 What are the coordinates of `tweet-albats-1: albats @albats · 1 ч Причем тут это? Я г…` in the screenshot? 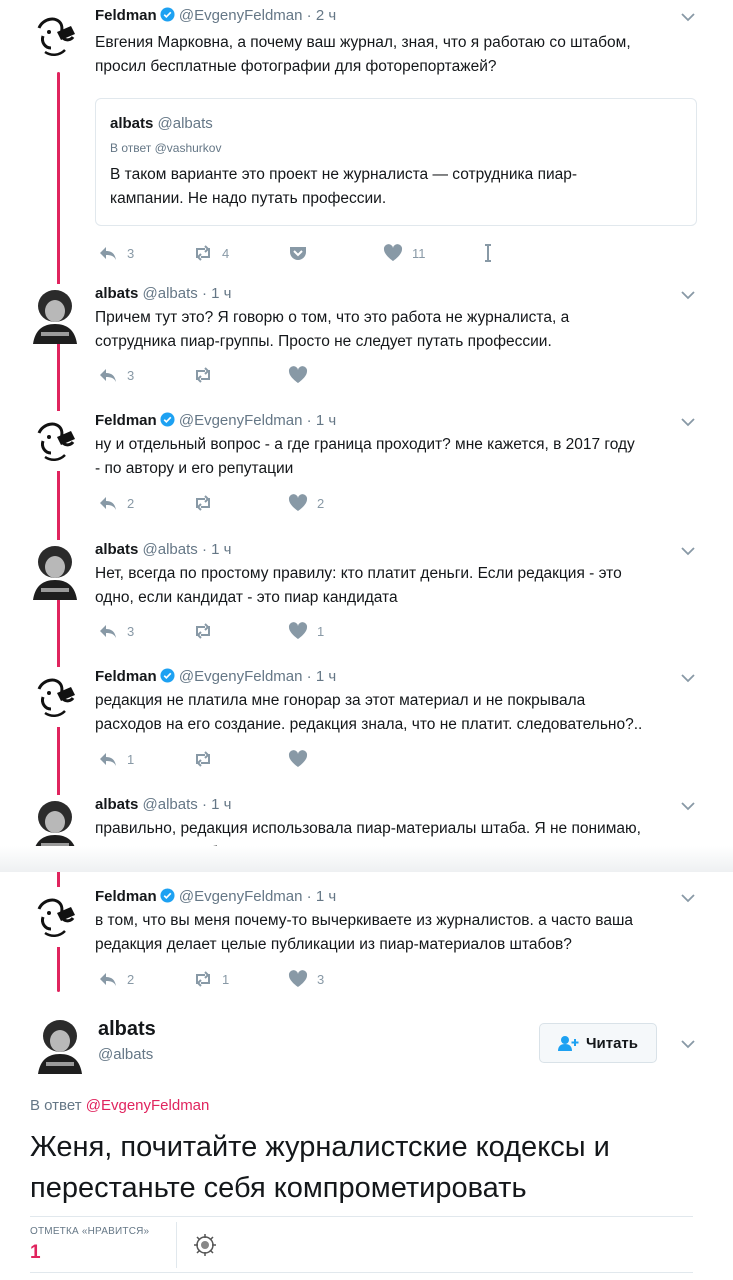 It's located at (366, 339).